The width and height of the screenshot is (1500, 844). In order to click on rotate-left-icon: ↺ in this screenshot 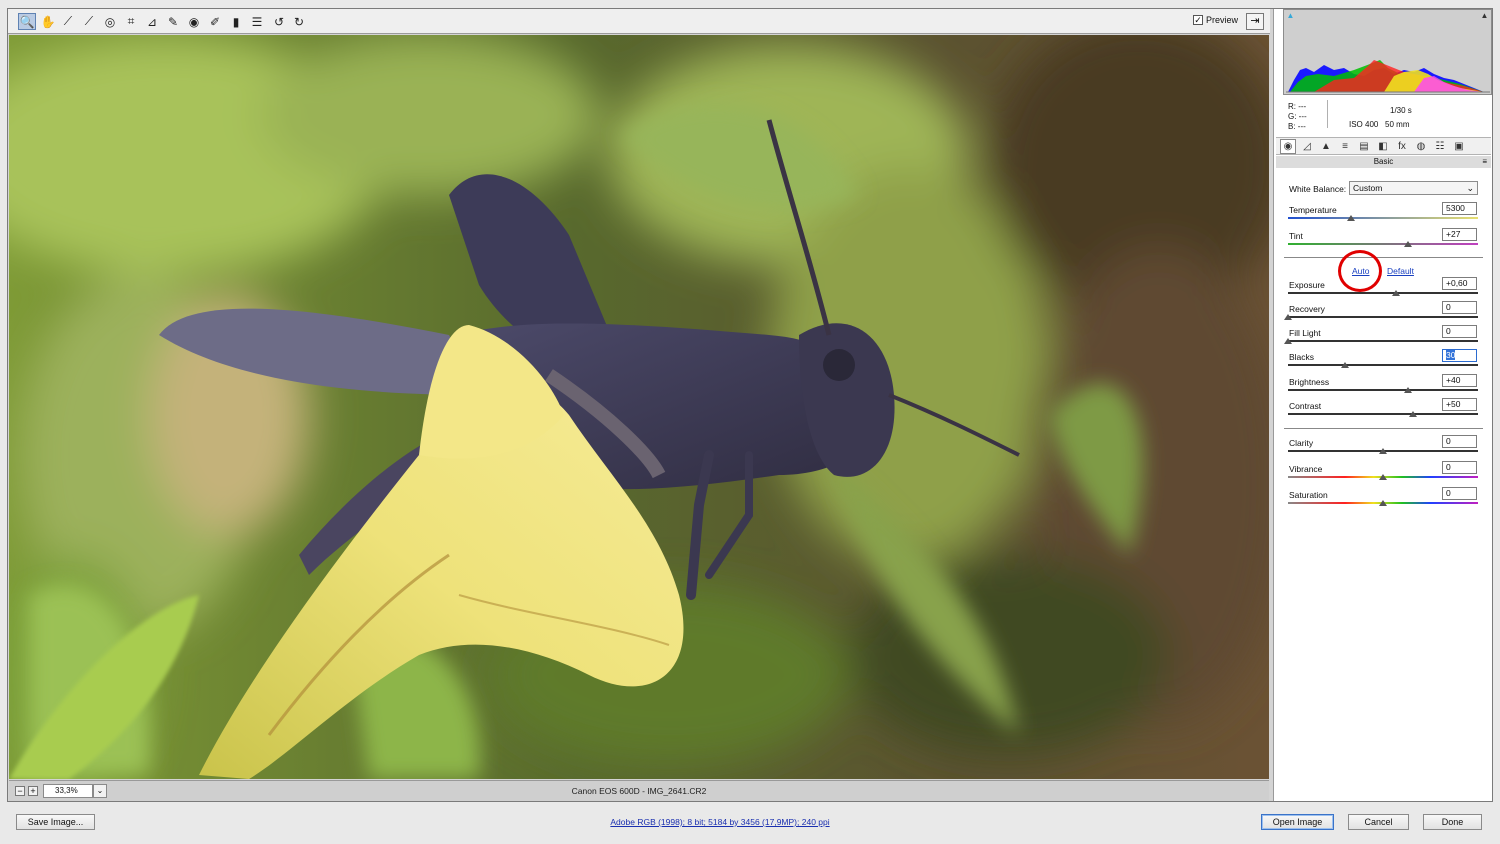, I will do `click(279, 21)`.